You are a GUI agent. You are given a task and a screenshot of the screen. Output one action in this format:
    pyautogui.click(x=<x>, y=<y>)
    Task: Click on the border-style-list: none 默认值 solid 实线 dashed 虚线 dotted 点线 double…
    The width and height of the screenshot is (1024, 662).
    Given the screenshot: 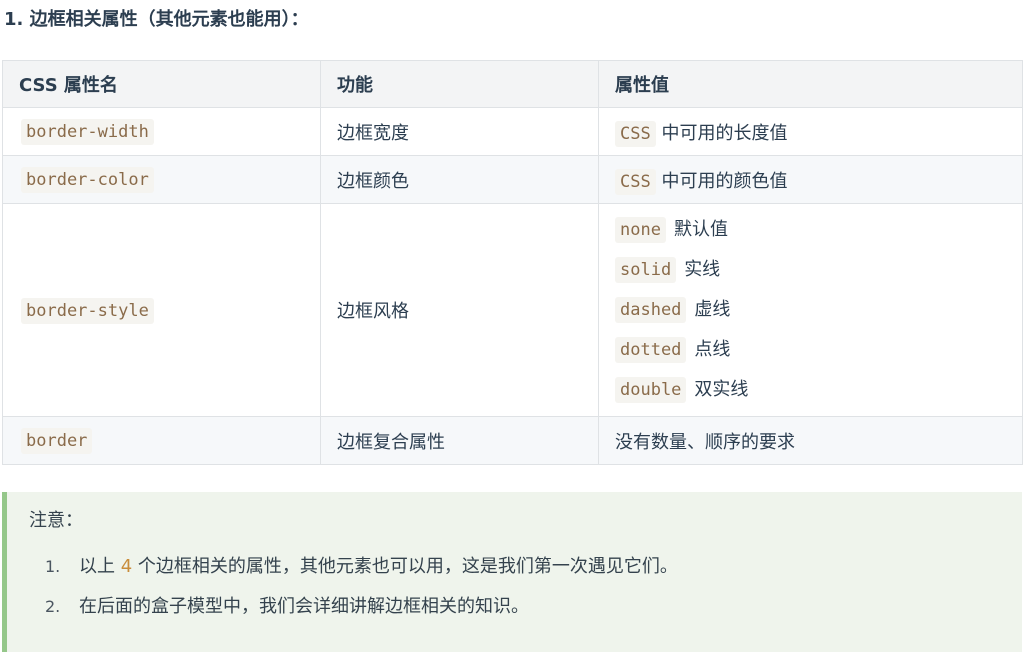 What is the action you would take?
    pyautogui.click(x=810, y=310)
    